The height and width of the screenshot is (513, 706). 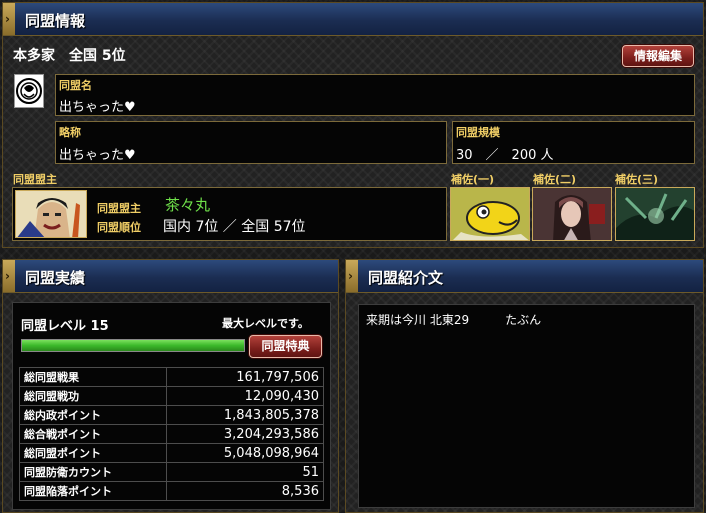 I want to click on stats-row-value: 8,536, so click(x=245, y=491).